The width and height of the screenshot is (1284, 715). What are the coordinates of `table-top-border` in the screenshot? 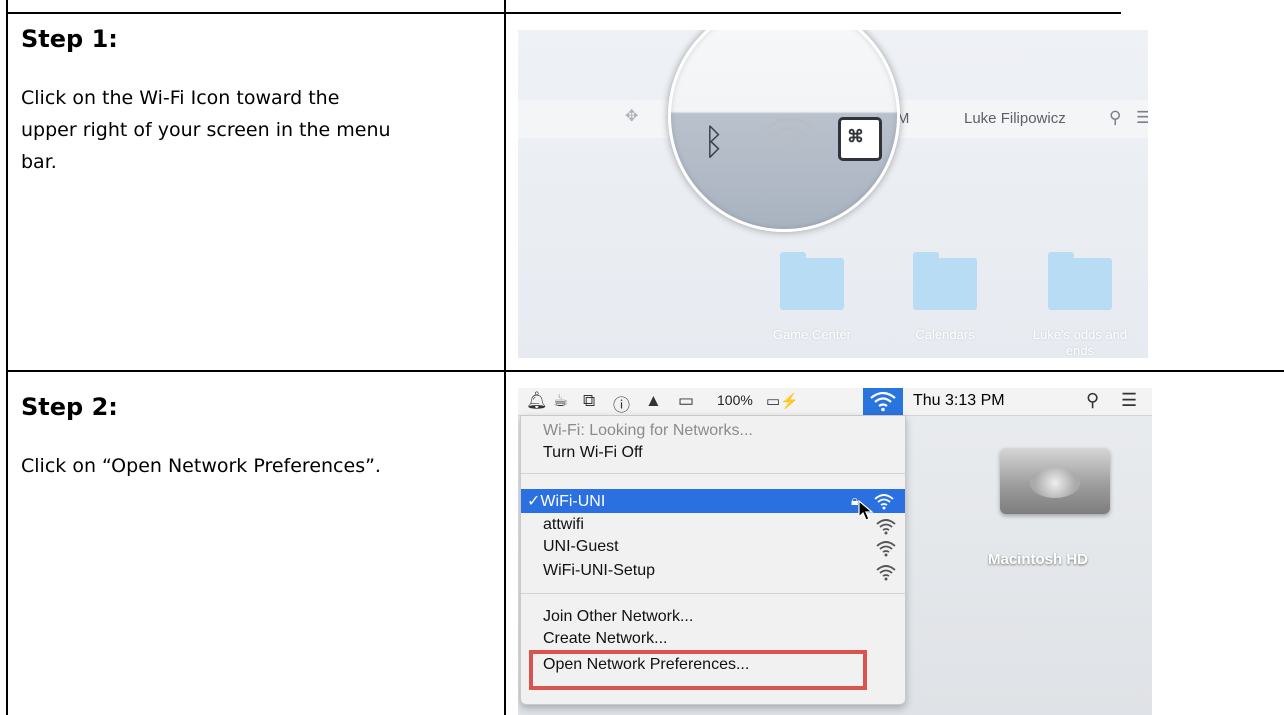 It's located at (563, 13).